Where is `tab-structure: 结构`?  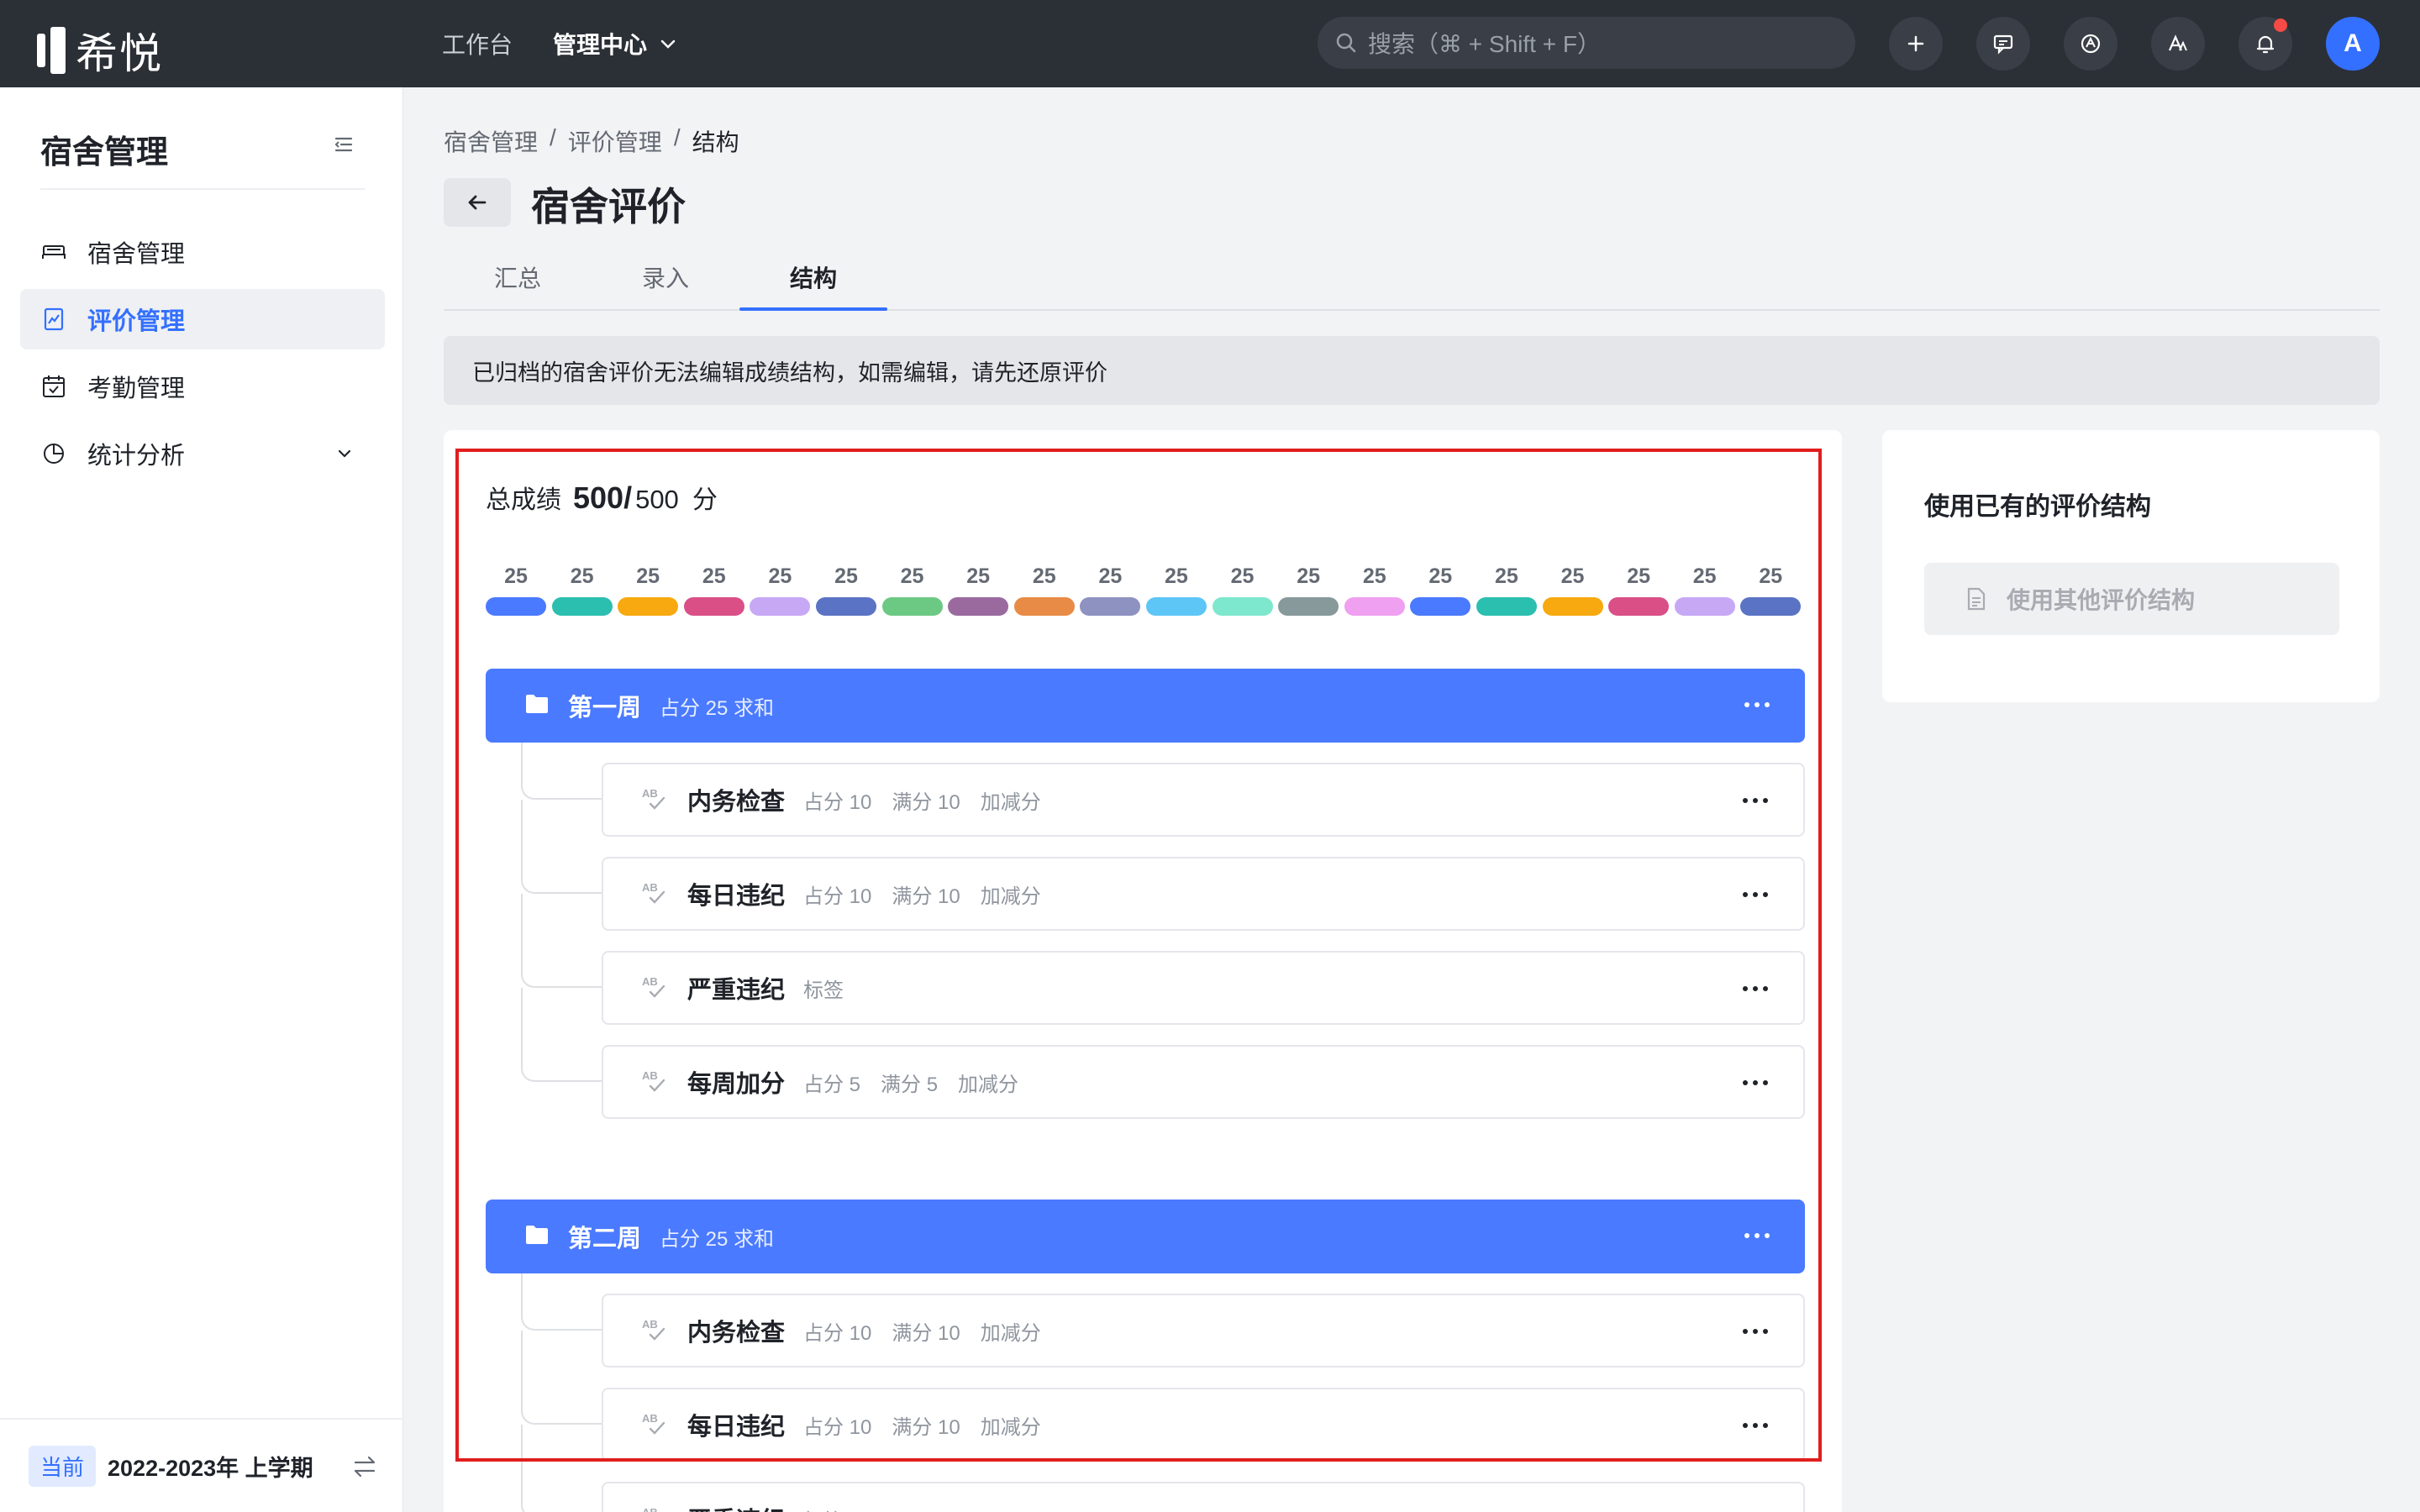 tab-structure: 结构 is located at coordinates (813, 281).